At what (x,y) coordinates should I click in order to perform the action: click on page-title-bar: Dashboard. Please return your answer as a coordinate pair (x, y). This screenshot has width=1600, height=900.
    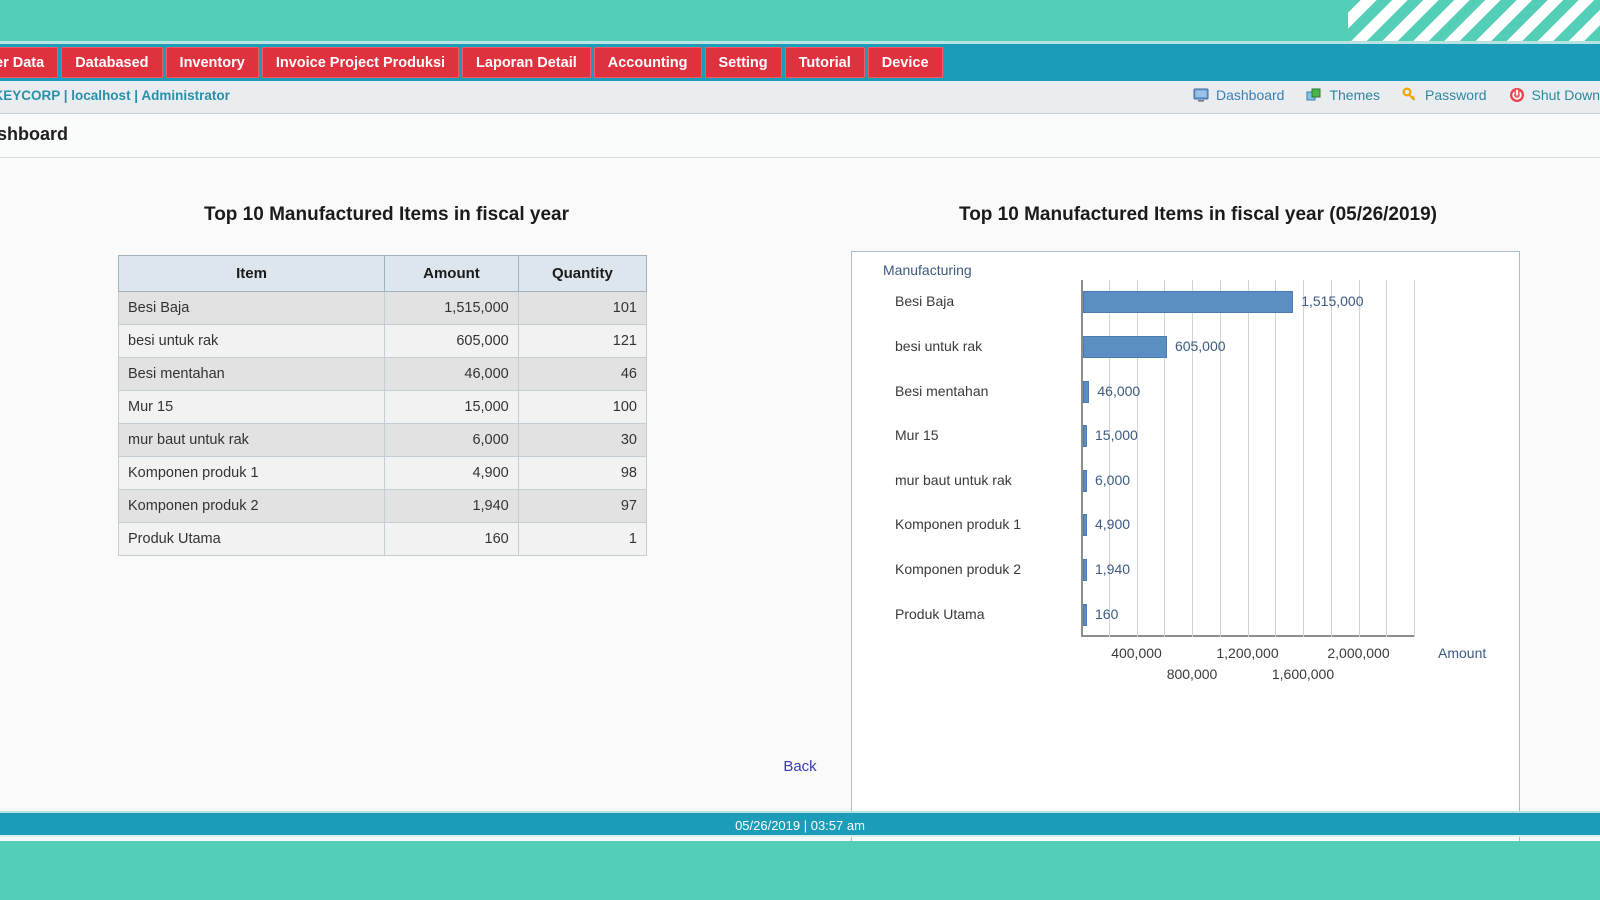
    Looking at the image, I should click on (800, 136).